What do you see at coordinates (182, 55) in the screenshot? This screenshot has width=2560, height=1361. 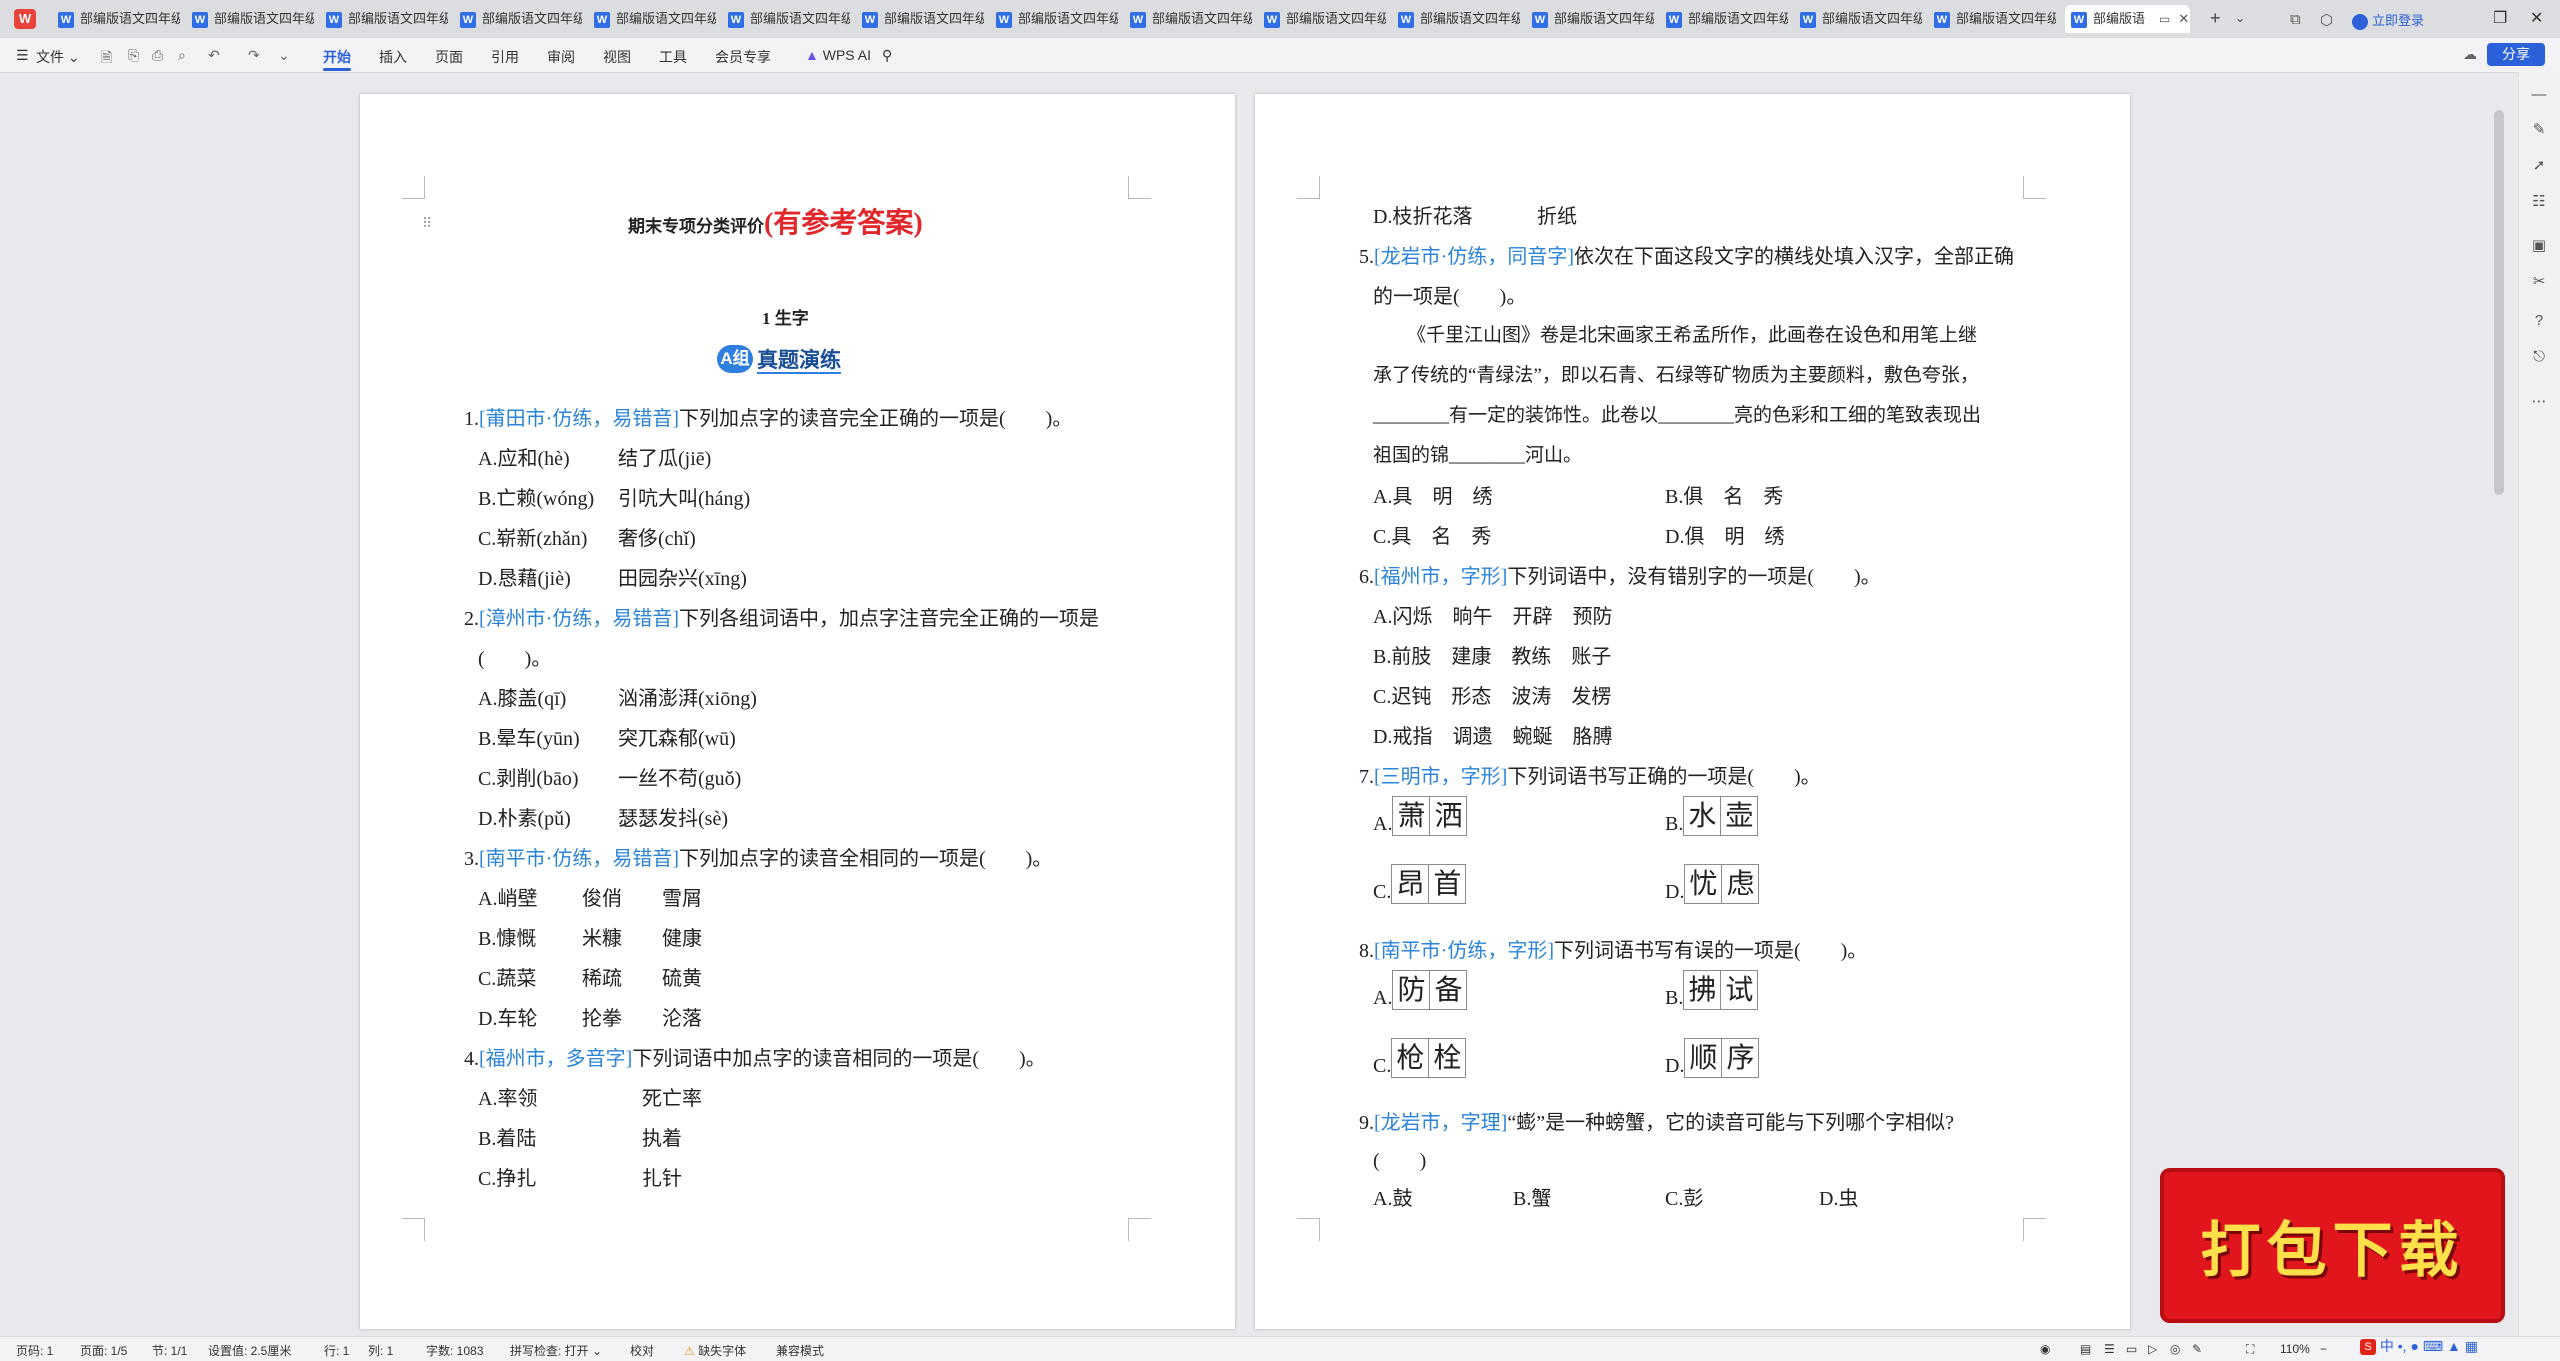 I see `print-preview-icon: ⌕` at bounding box center [182, 55].